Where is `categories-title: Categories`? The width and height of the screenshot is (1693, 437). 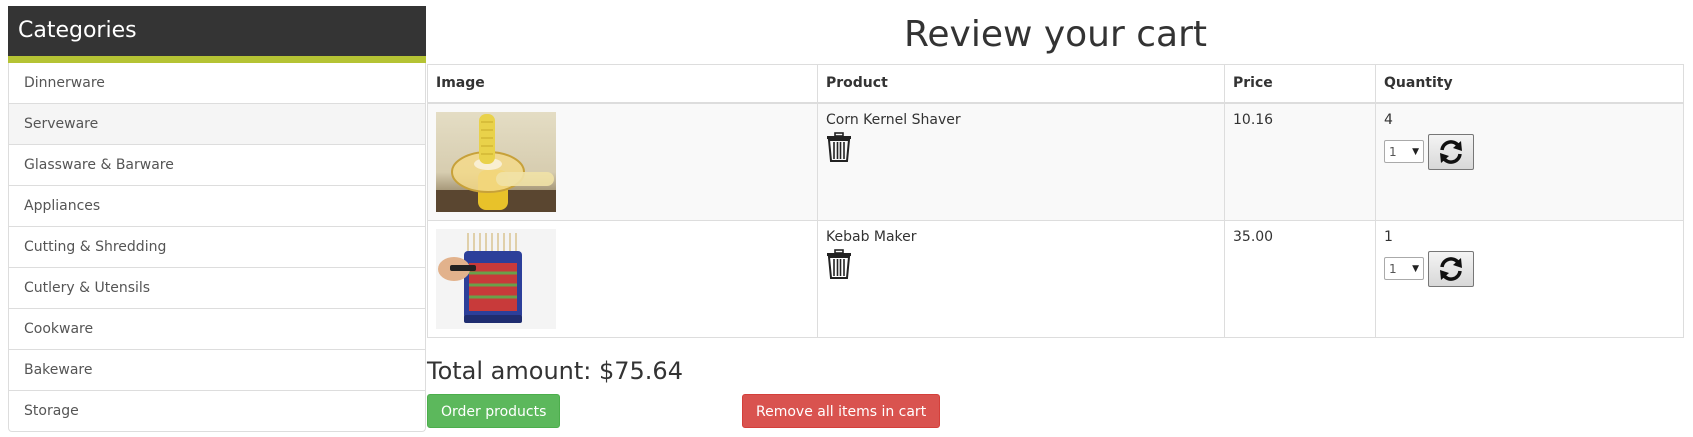
categories-title: Categories is located at coordinates (217, 34).